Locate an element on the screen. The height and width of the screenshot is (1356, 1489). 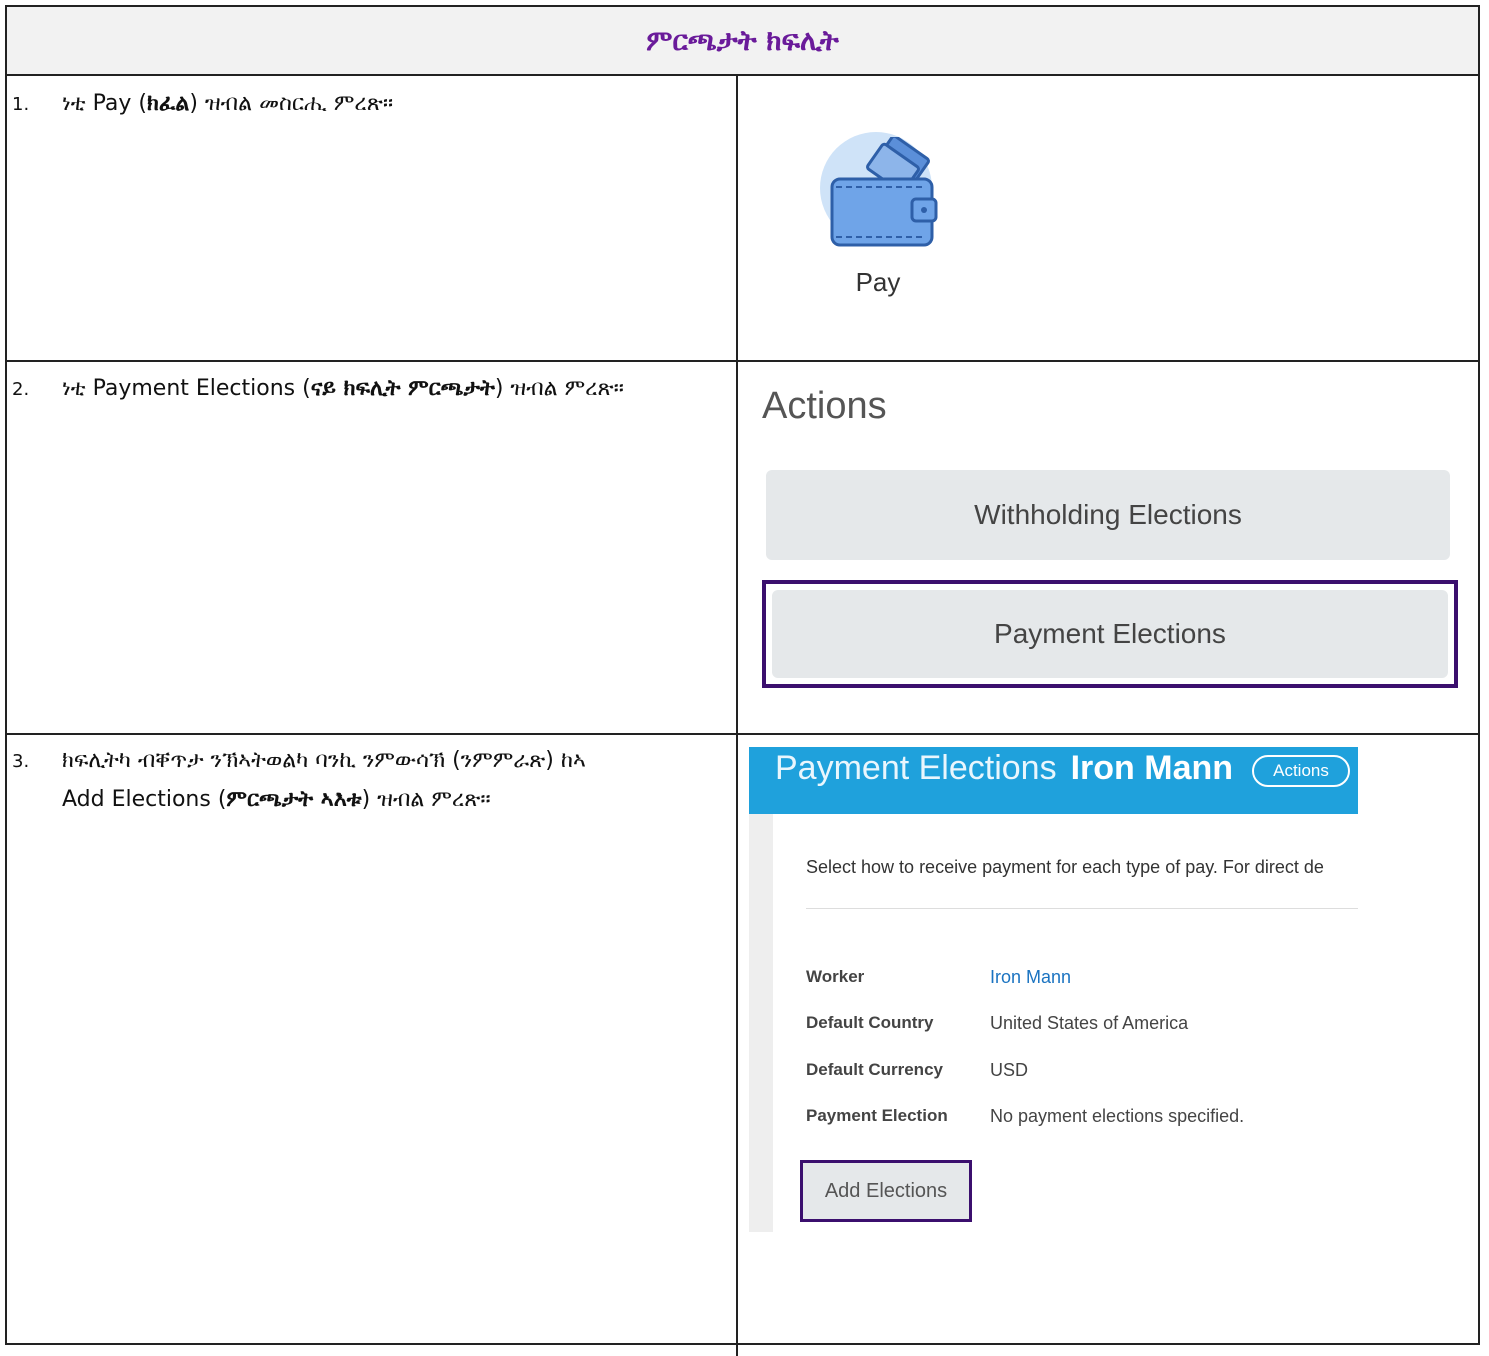
field-value-default-country: United States of America is located at coordinates (1089, 1023).